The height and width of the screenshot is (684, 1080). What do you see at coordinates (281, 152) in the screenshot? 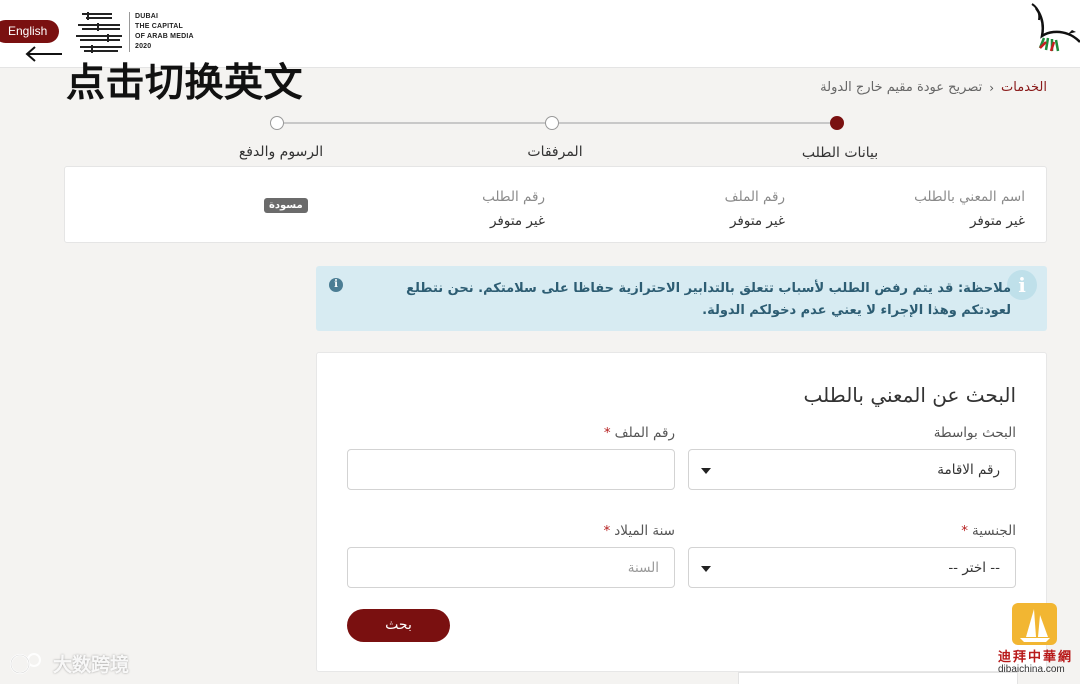
I see `step-3-label: الرسوم والدفع` at bounding box center [281, 152].